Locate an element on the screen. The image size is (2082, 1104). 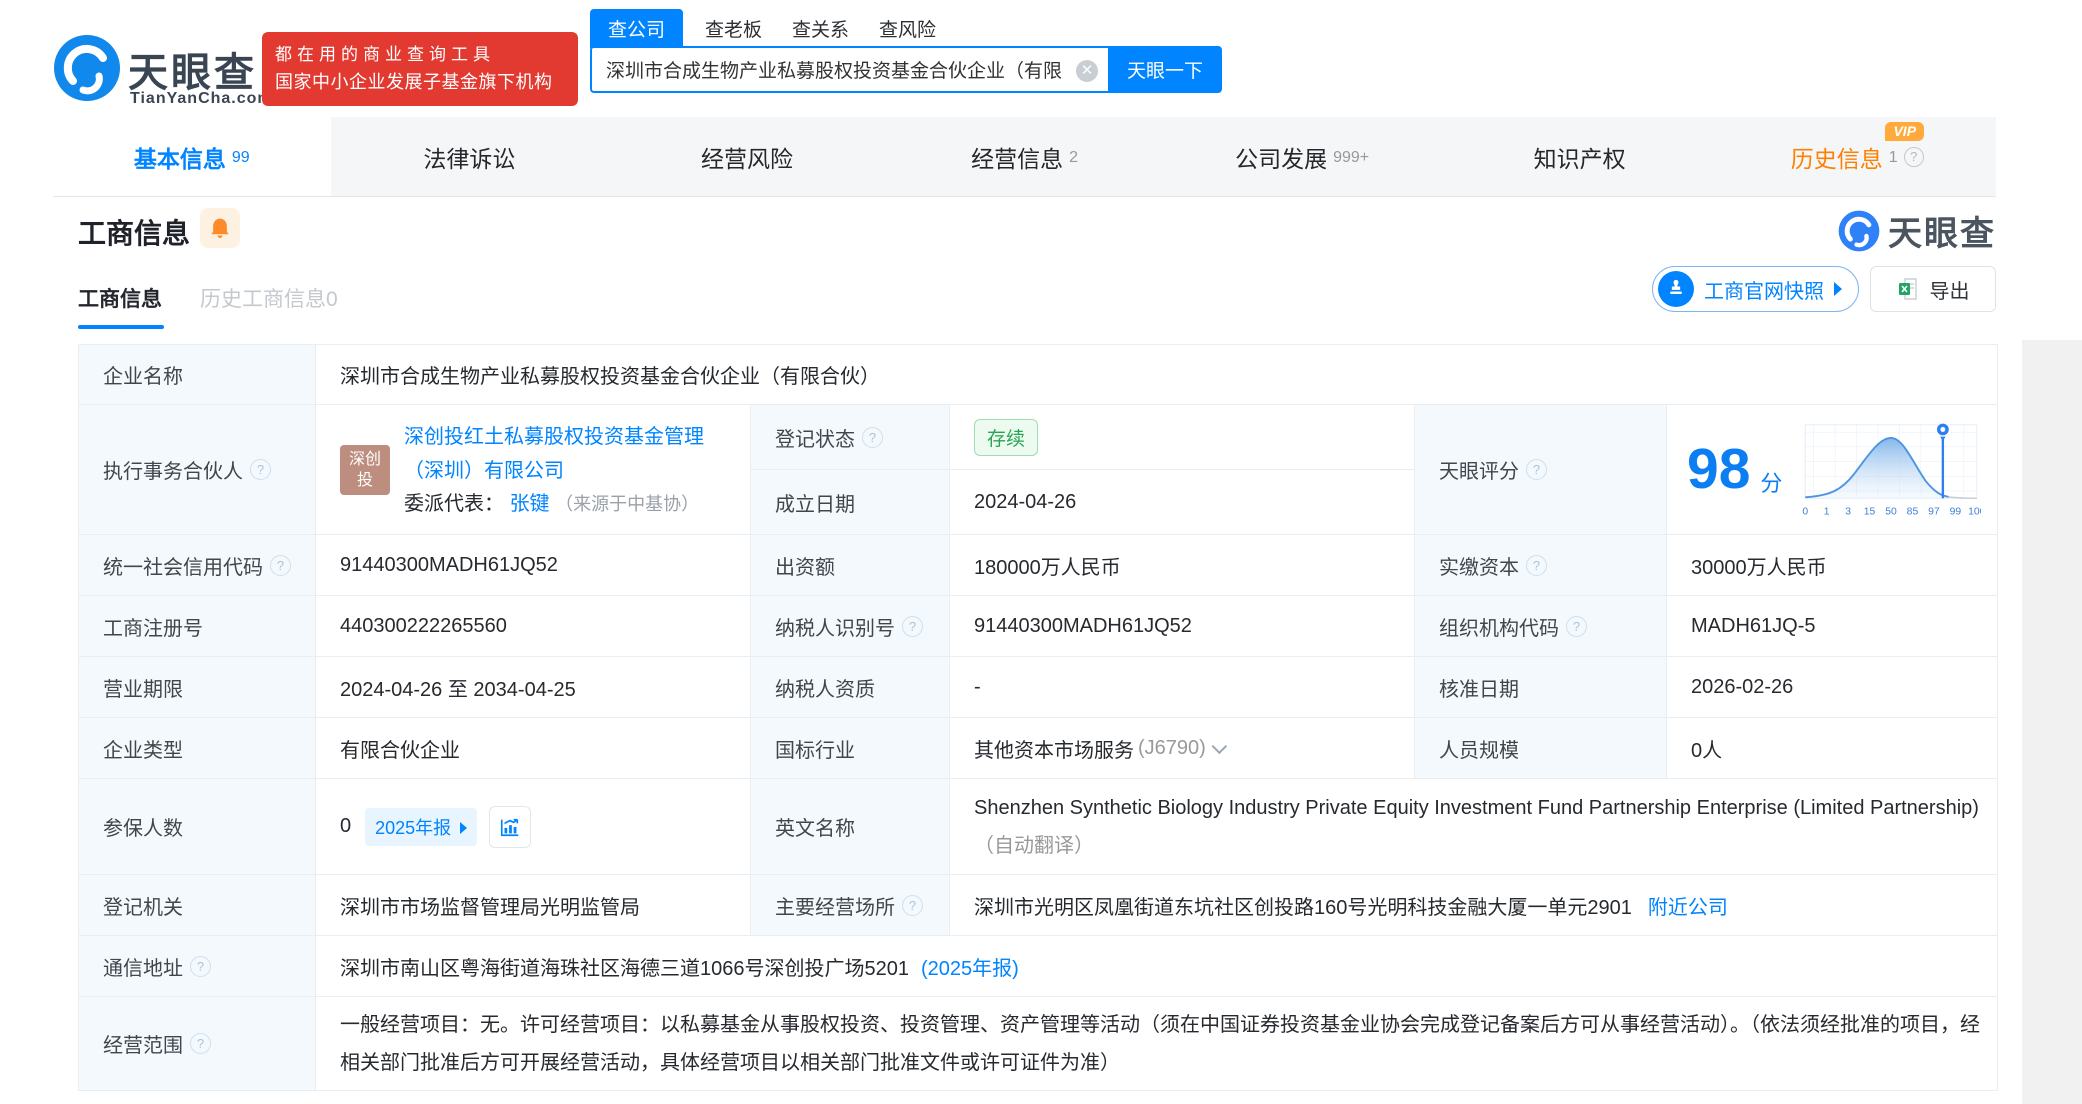
promo-line1: 都在用的商业查询工具 is located at coordinates (385, 54).